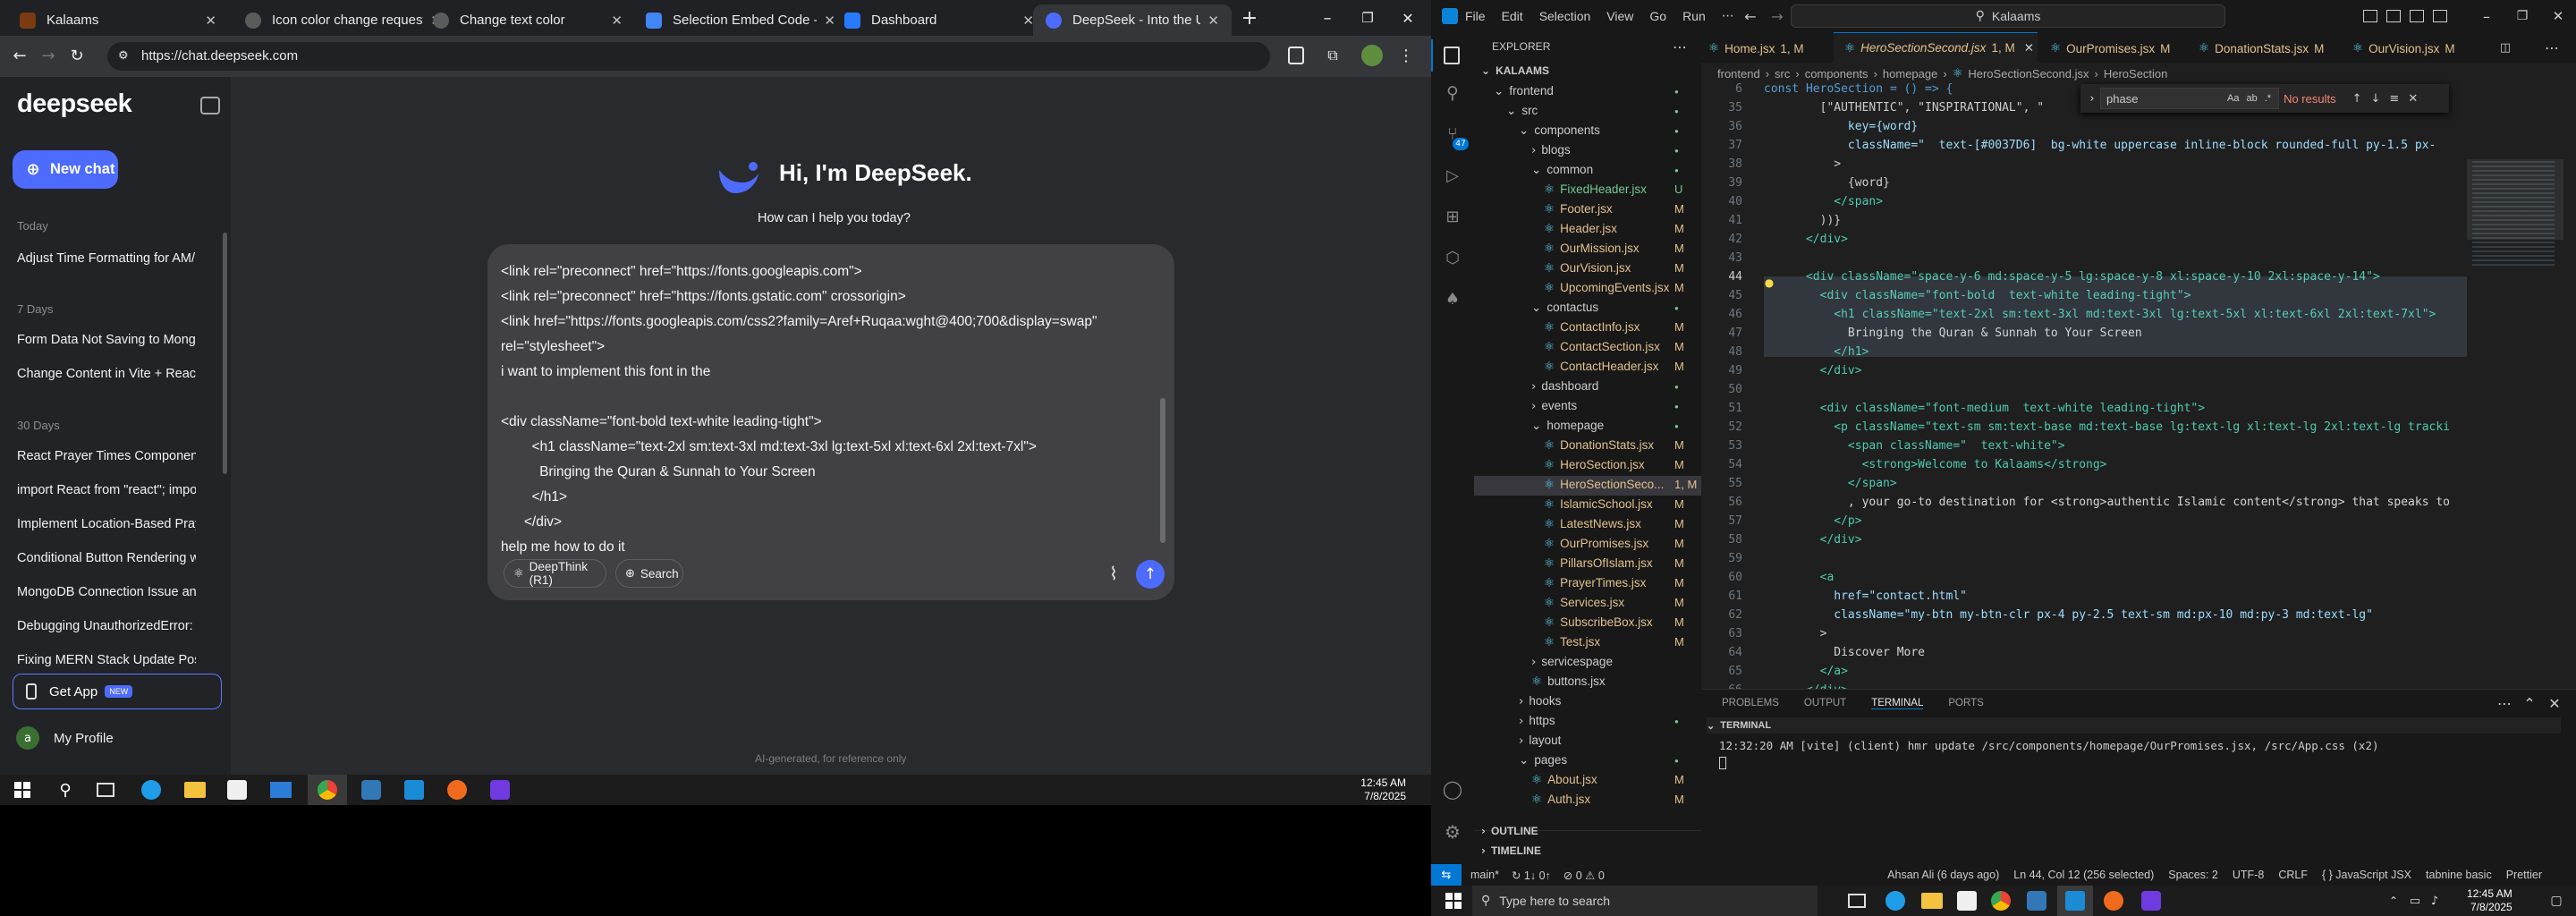 This screenshot has height=916, width=2576. I want to click on tree-folder: › servicespage, so click(1572, 662).